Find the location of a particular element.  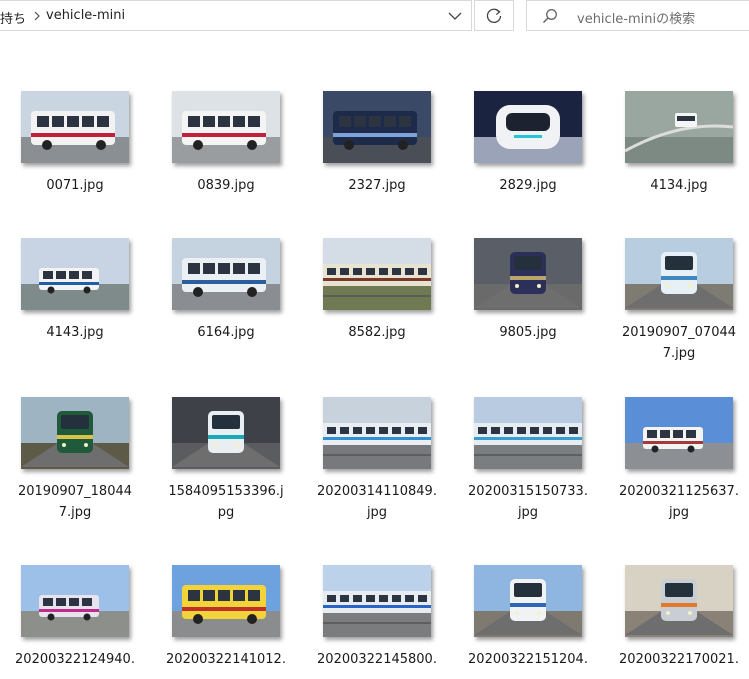

file-name-line-1: 0071.jpg is located at coordinates (75, 185).